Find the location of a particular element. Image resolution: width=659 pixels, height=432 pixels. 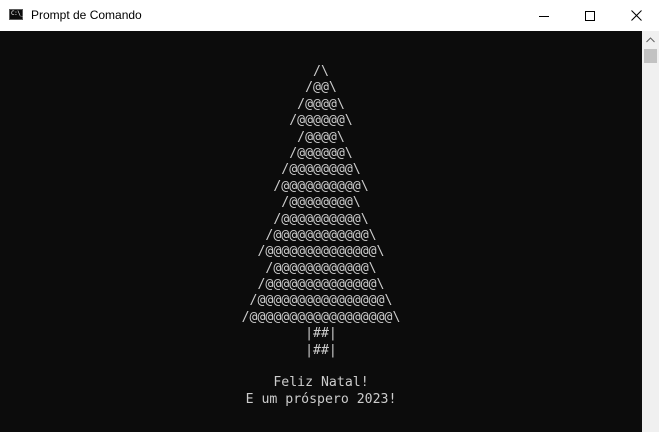

console-icon-glyph: C:\_ is located at coordinates (17, 13).